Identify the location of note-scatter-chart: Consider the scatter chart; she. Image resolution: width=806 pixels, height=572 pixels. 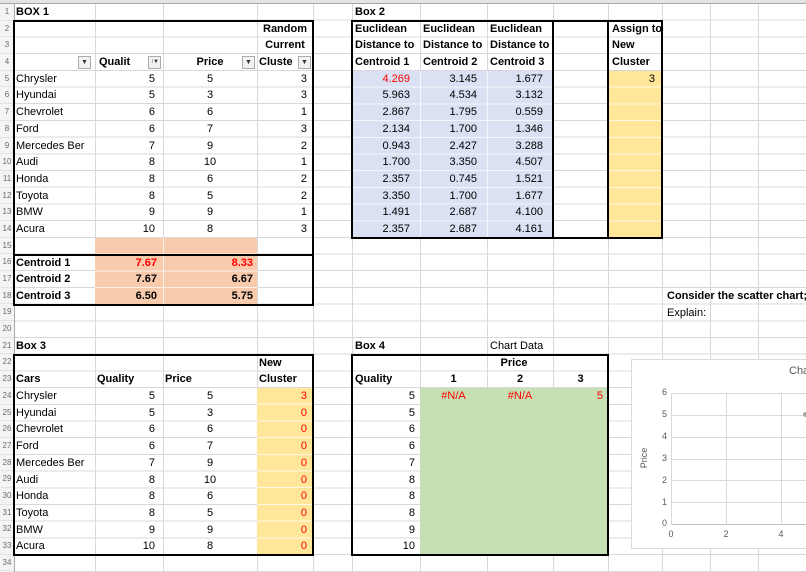
(736, 296).